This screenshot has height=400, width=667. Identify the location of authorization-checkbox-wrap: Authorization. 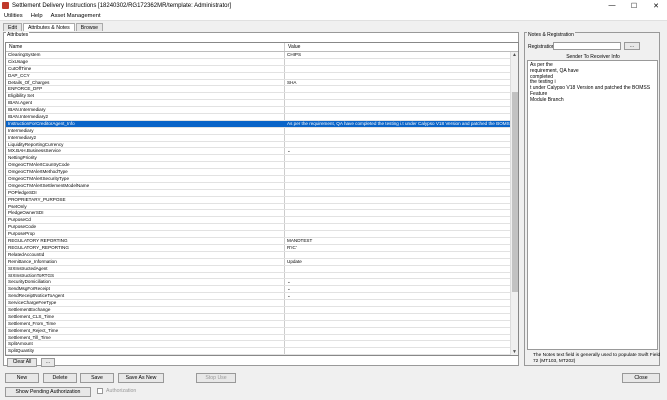
(116, 391).